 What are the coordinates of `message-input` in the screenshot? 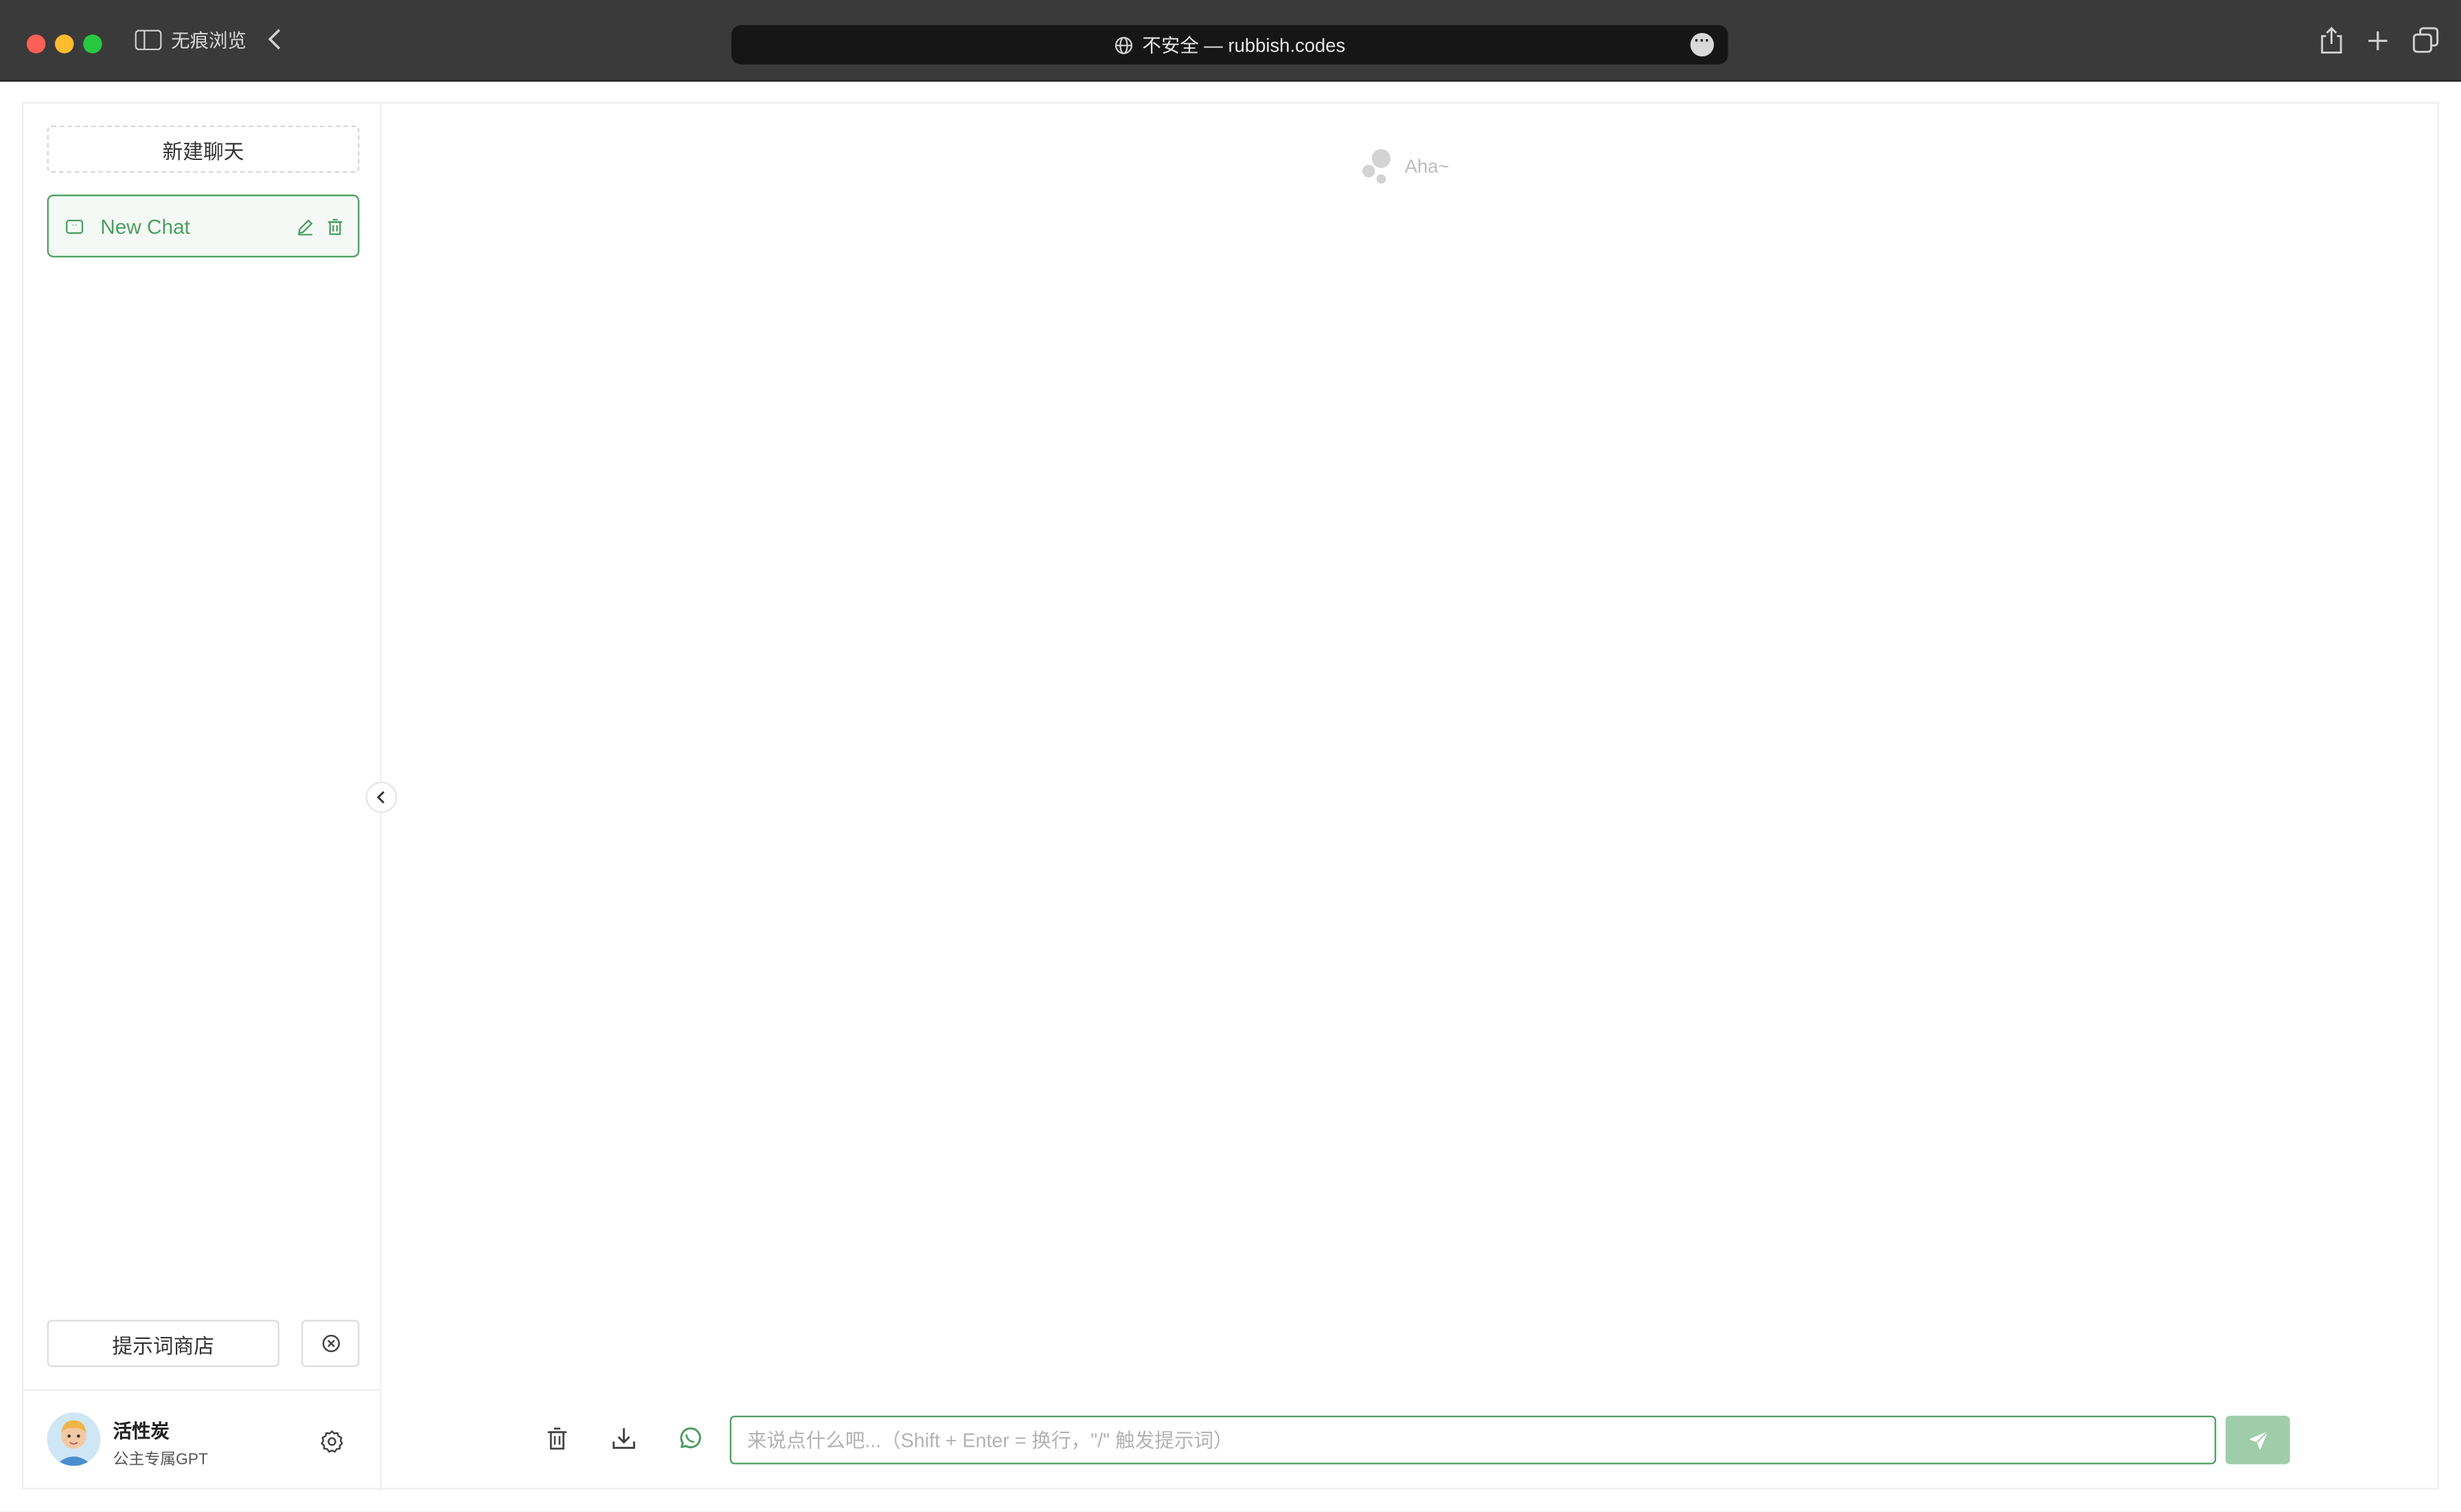 It's located at (1473, 1440).